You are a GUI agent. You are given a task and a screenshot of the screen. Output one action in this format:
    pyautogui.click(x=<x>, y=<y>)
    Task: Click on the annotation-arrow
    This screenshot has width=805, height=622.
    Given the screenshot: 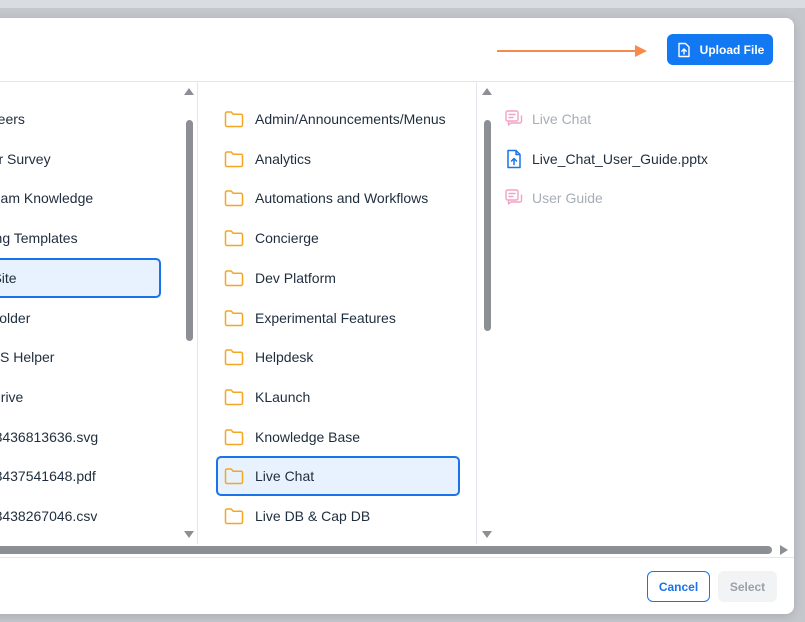 What is the action you would take?
    pyautogui.click(x=568, y=51)
    